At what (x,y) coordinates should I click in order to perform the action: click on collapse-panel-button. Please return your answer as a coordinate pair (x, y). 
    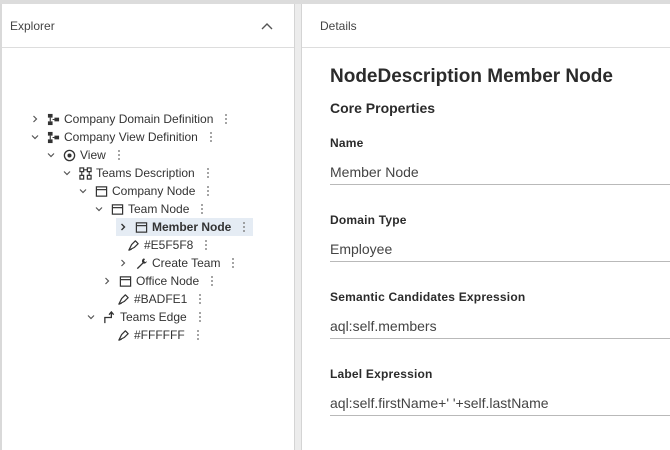
    Looking at the image, I should click on (267, 26).